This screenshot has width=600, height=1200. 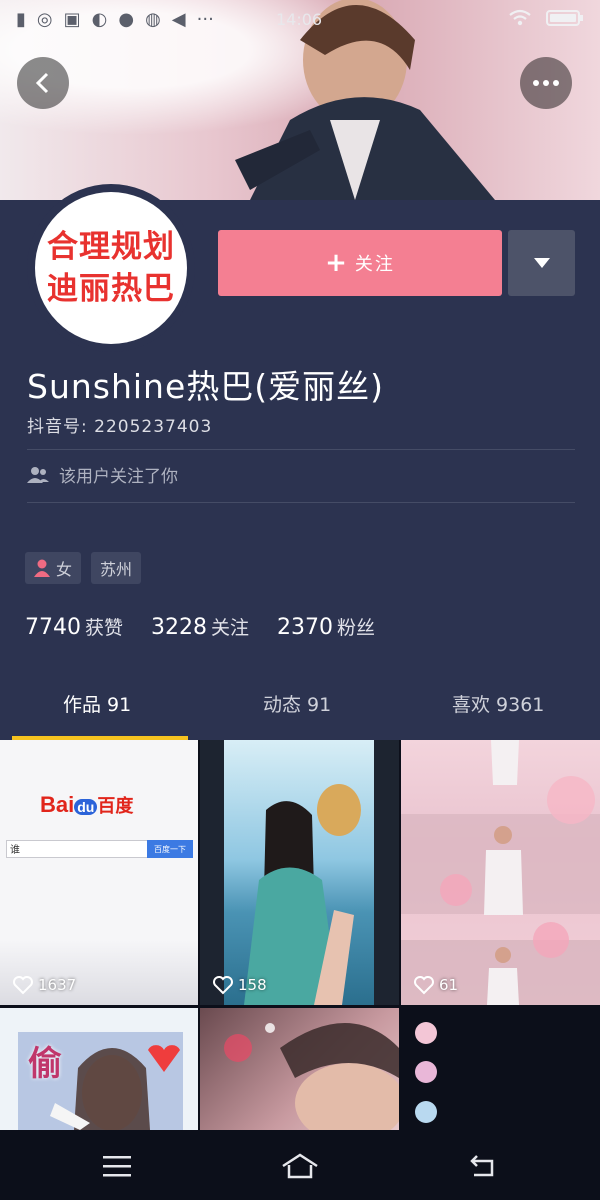 I want to click on video-thumbnail: Bai du 百度 谁 百度一下 1637, so click(x=99, y=872).